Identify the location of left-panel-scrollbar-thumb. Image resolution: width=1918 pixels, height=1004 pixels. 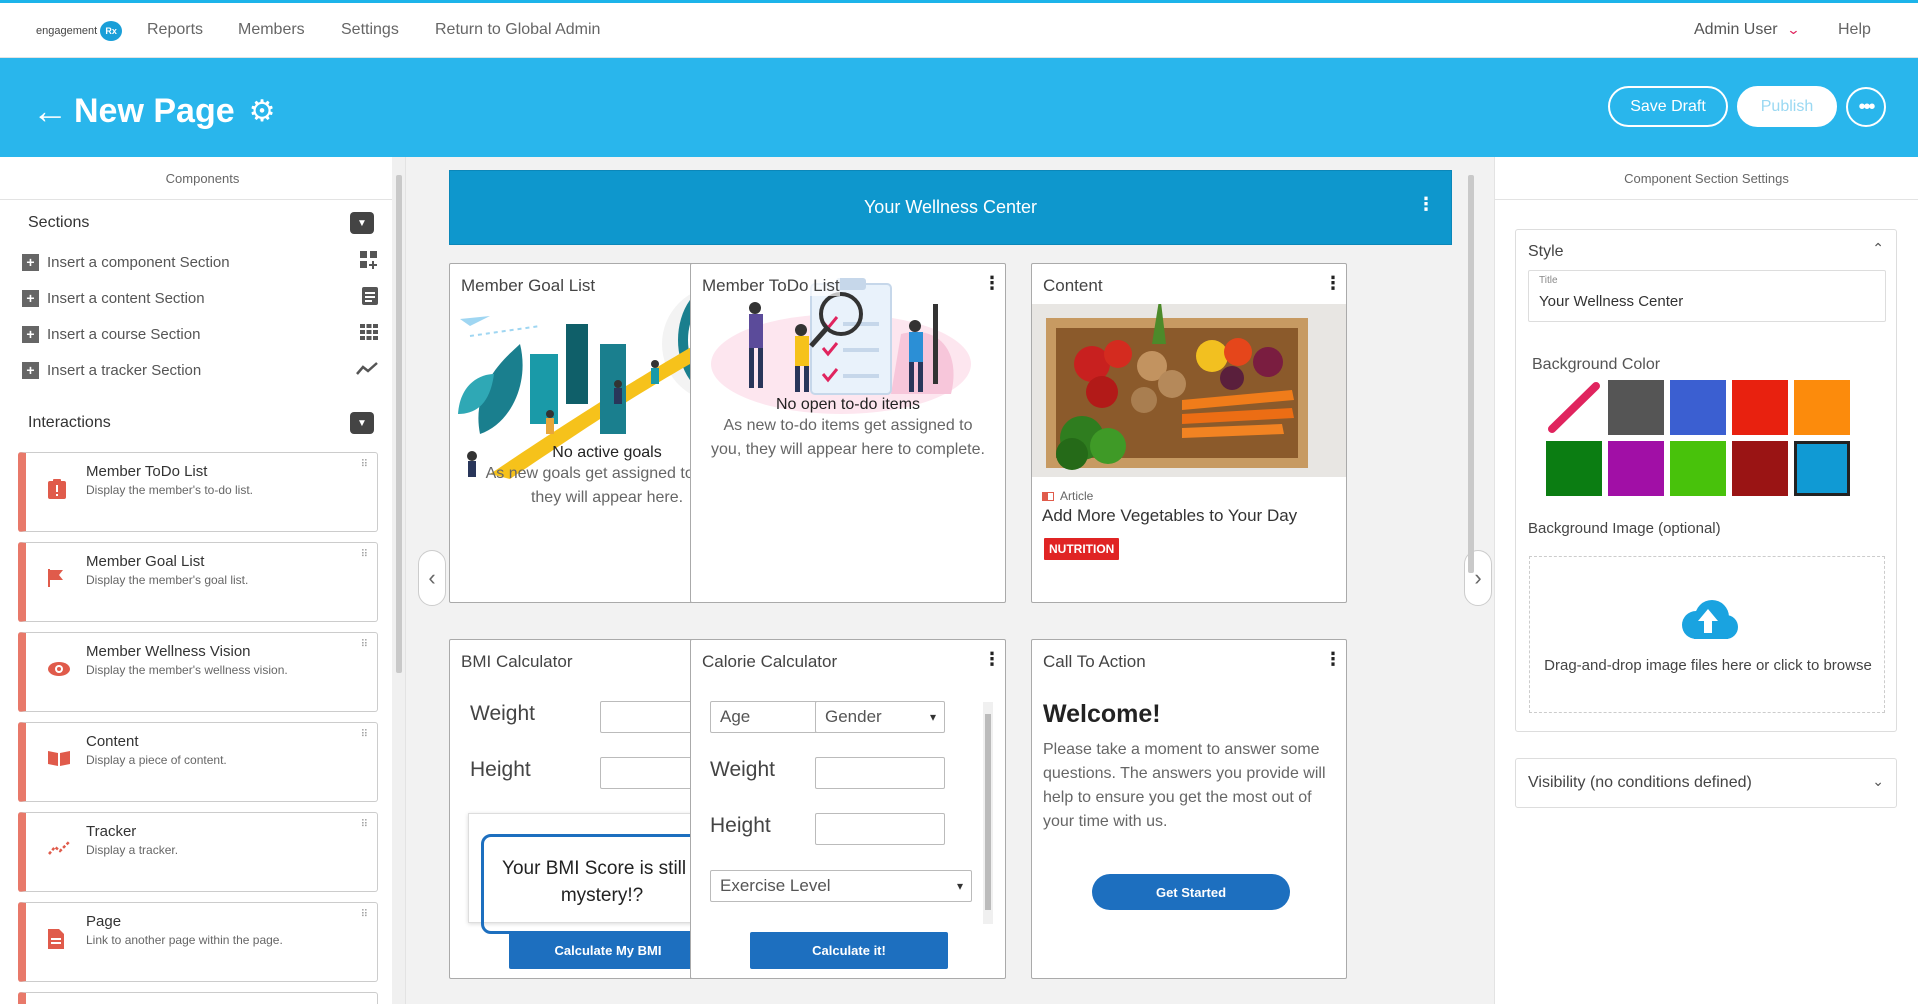
(399, 424).